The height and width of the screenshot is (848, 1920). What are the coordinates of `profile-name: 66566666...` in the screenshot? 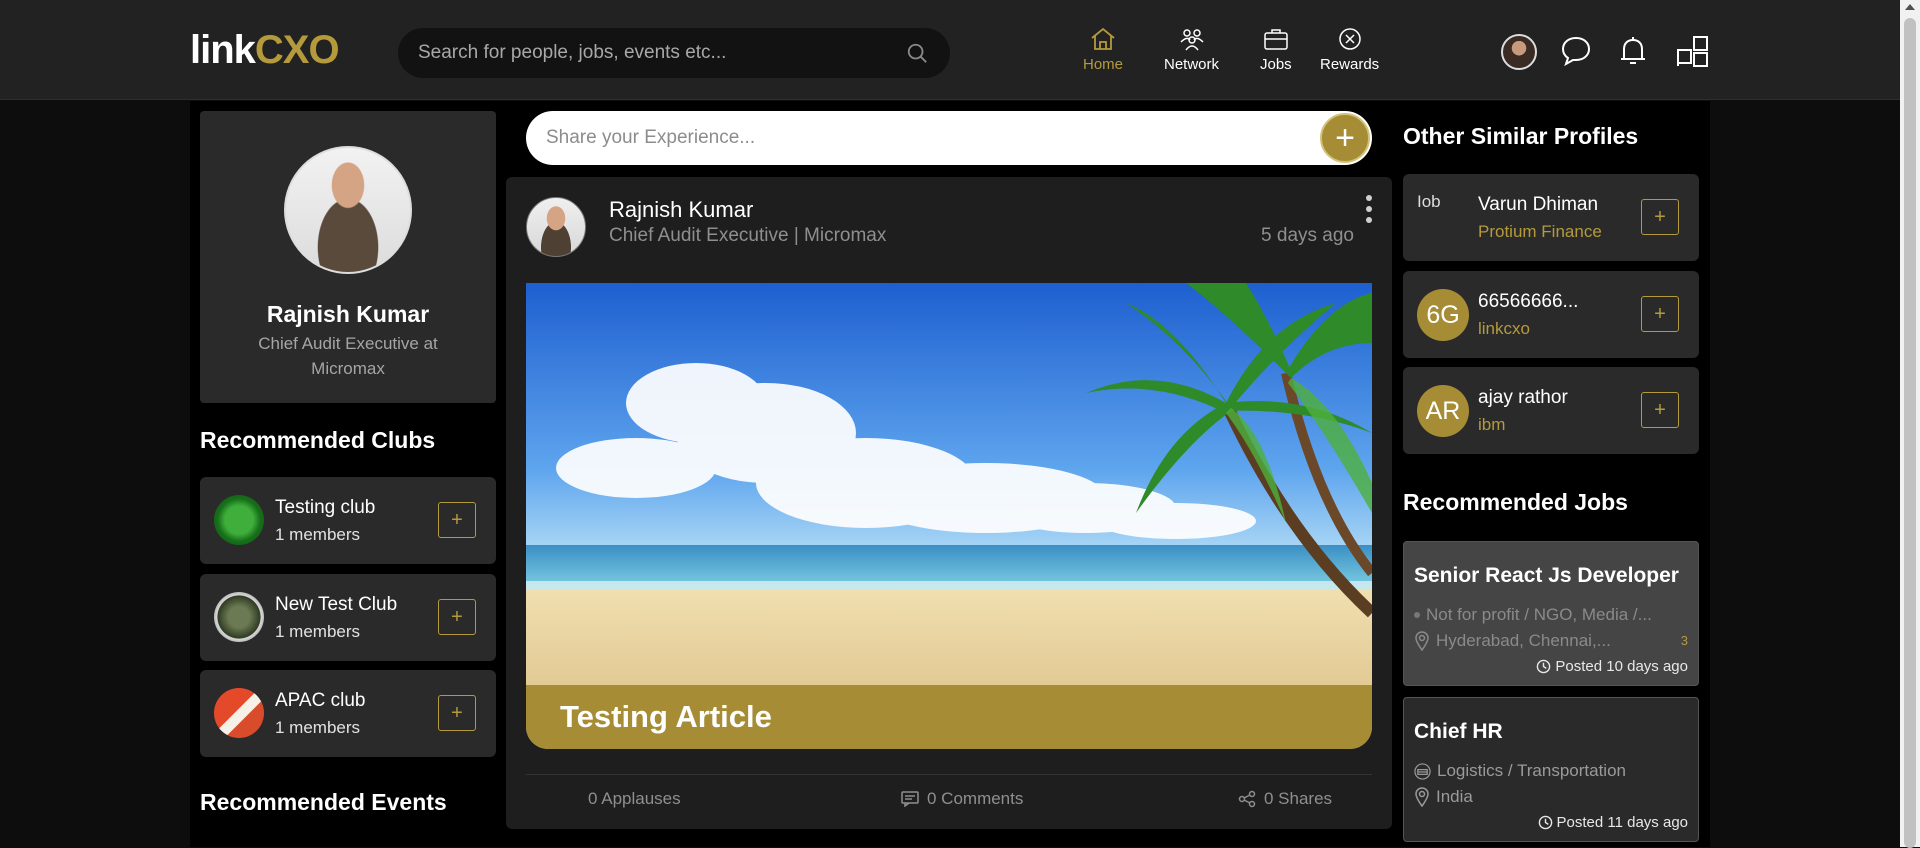 It's located at (1528, 302).